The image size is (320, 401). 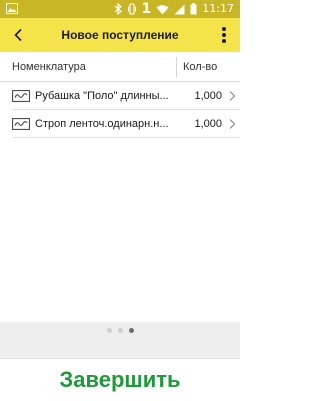 What do you see at coordinates (146, 9) in the screenshot?
I see `sim-indicator: 1` at bounding box center [146, 9].